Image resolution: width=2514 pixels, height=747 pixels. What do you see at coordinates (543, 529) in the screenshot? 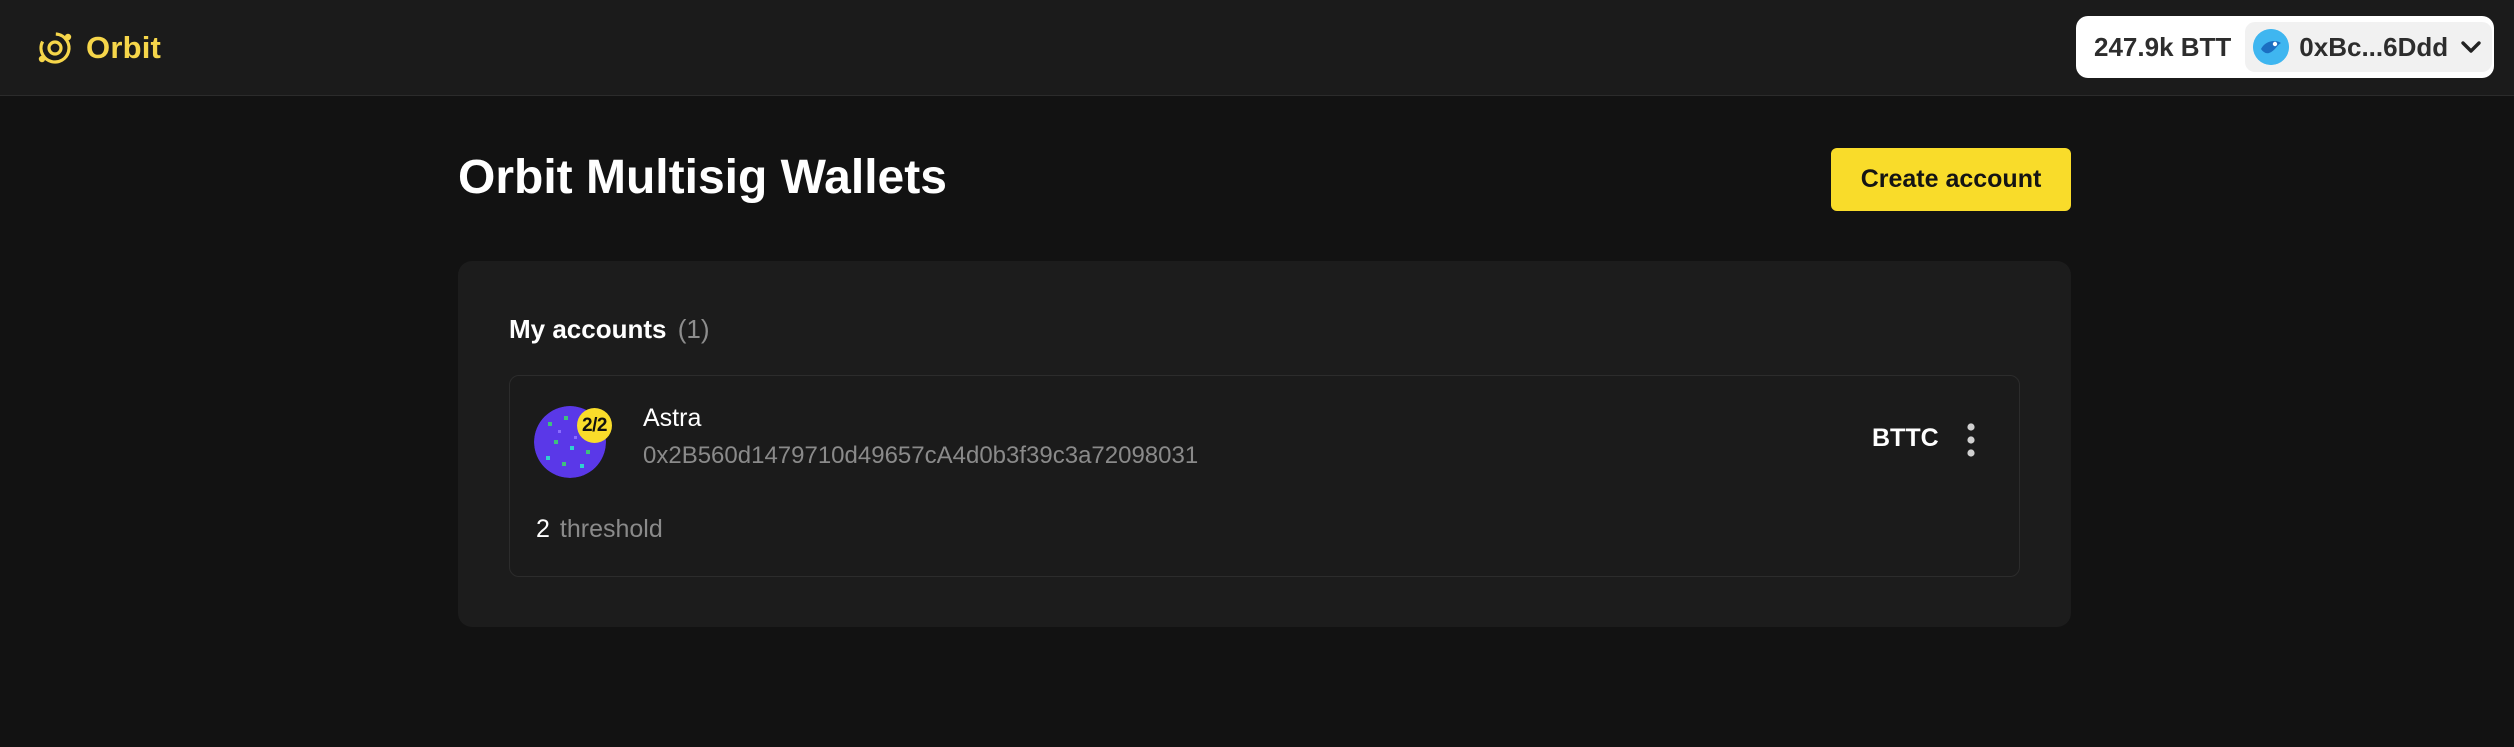
I see `threshold-value: 2` at bounding box center [543, 529].